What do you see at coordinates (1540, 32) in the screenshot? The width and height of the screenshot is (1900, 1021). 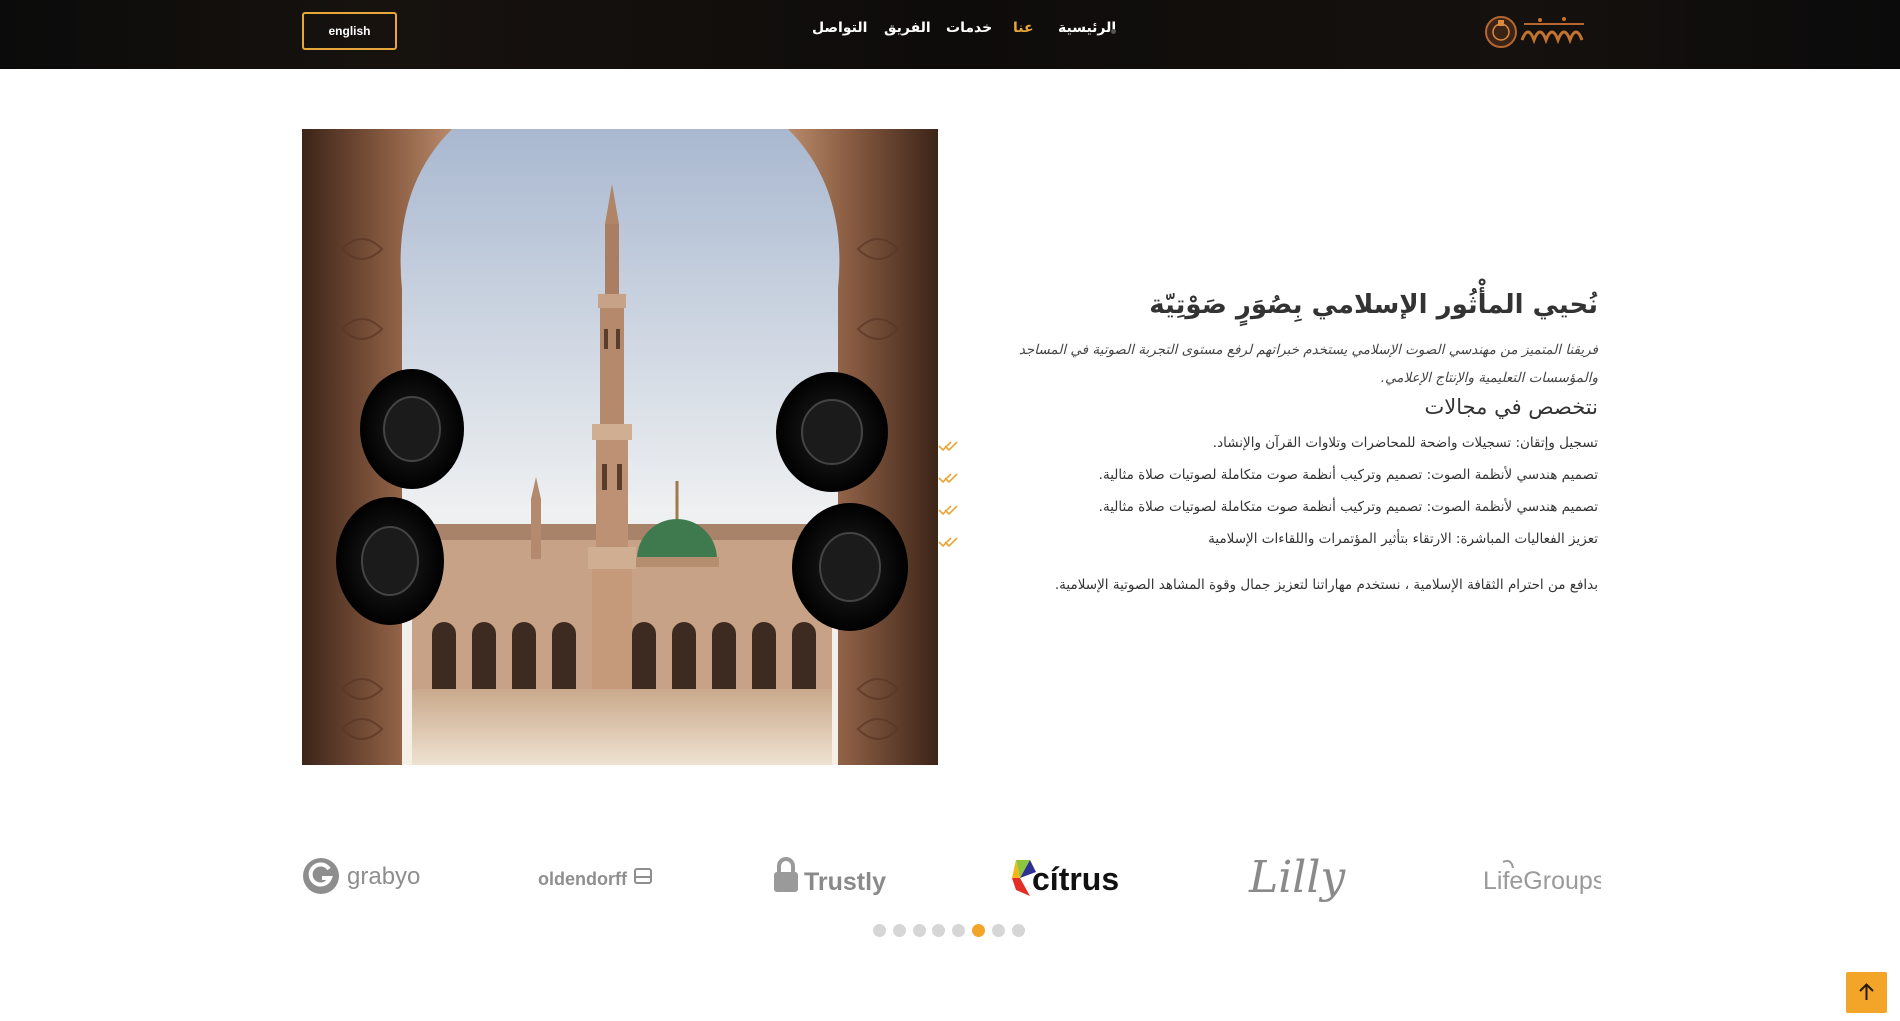 I see `site-logo` at bounding box center [1540, 32].